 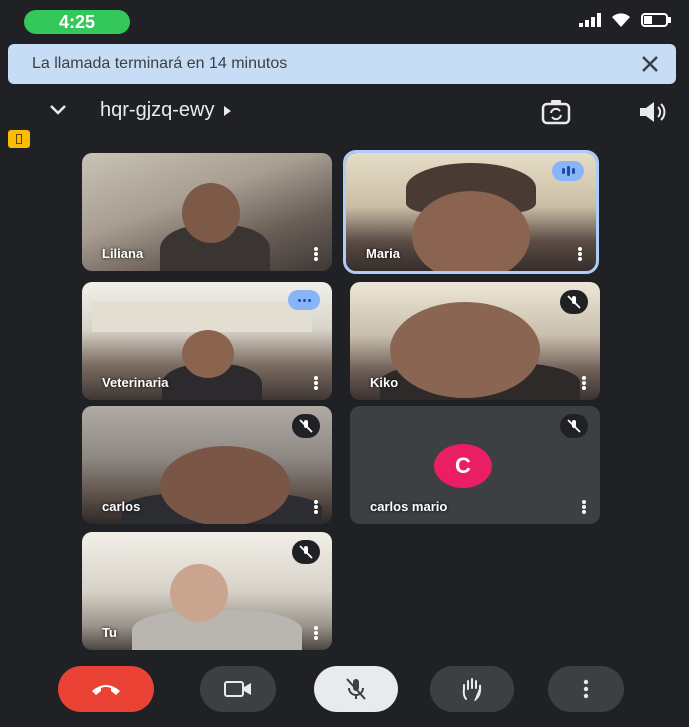 I want to click on participant-name: Liliana, so click(x=123, y=253).